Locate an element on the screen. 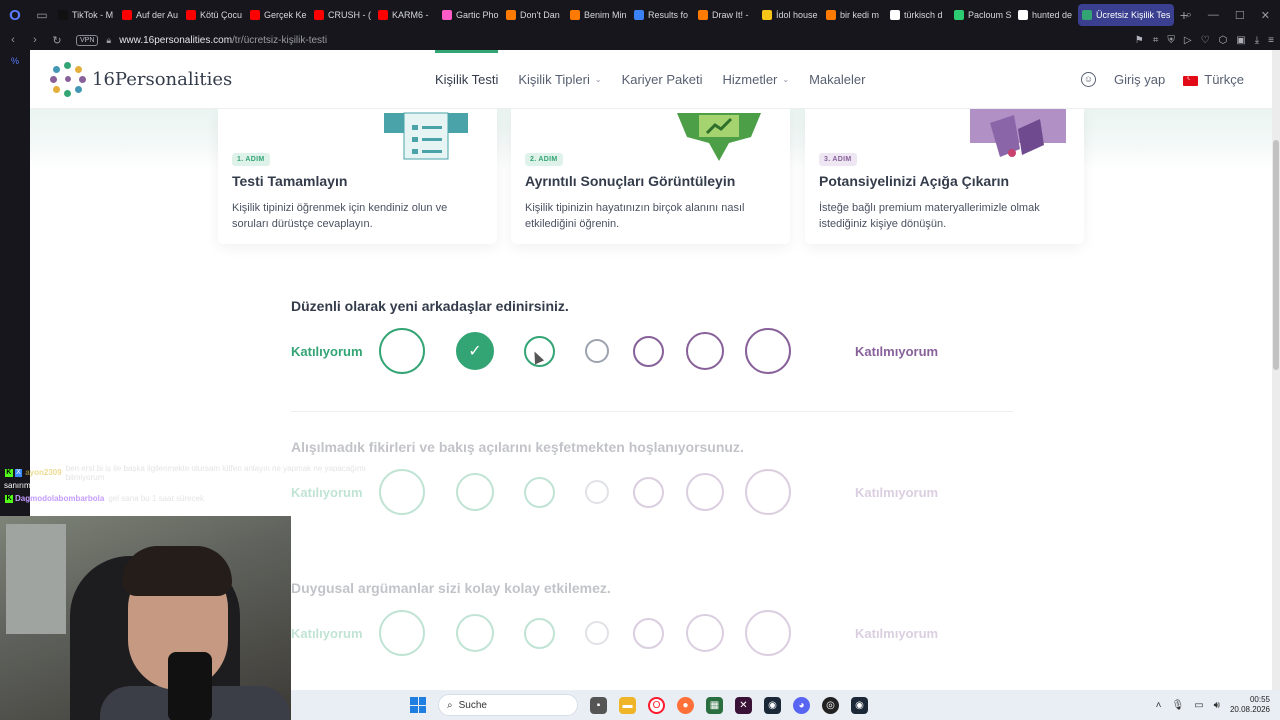 The image size is (1280, 720). taskbar-search: ⌕ Suche is located at coordinates (508, 705).